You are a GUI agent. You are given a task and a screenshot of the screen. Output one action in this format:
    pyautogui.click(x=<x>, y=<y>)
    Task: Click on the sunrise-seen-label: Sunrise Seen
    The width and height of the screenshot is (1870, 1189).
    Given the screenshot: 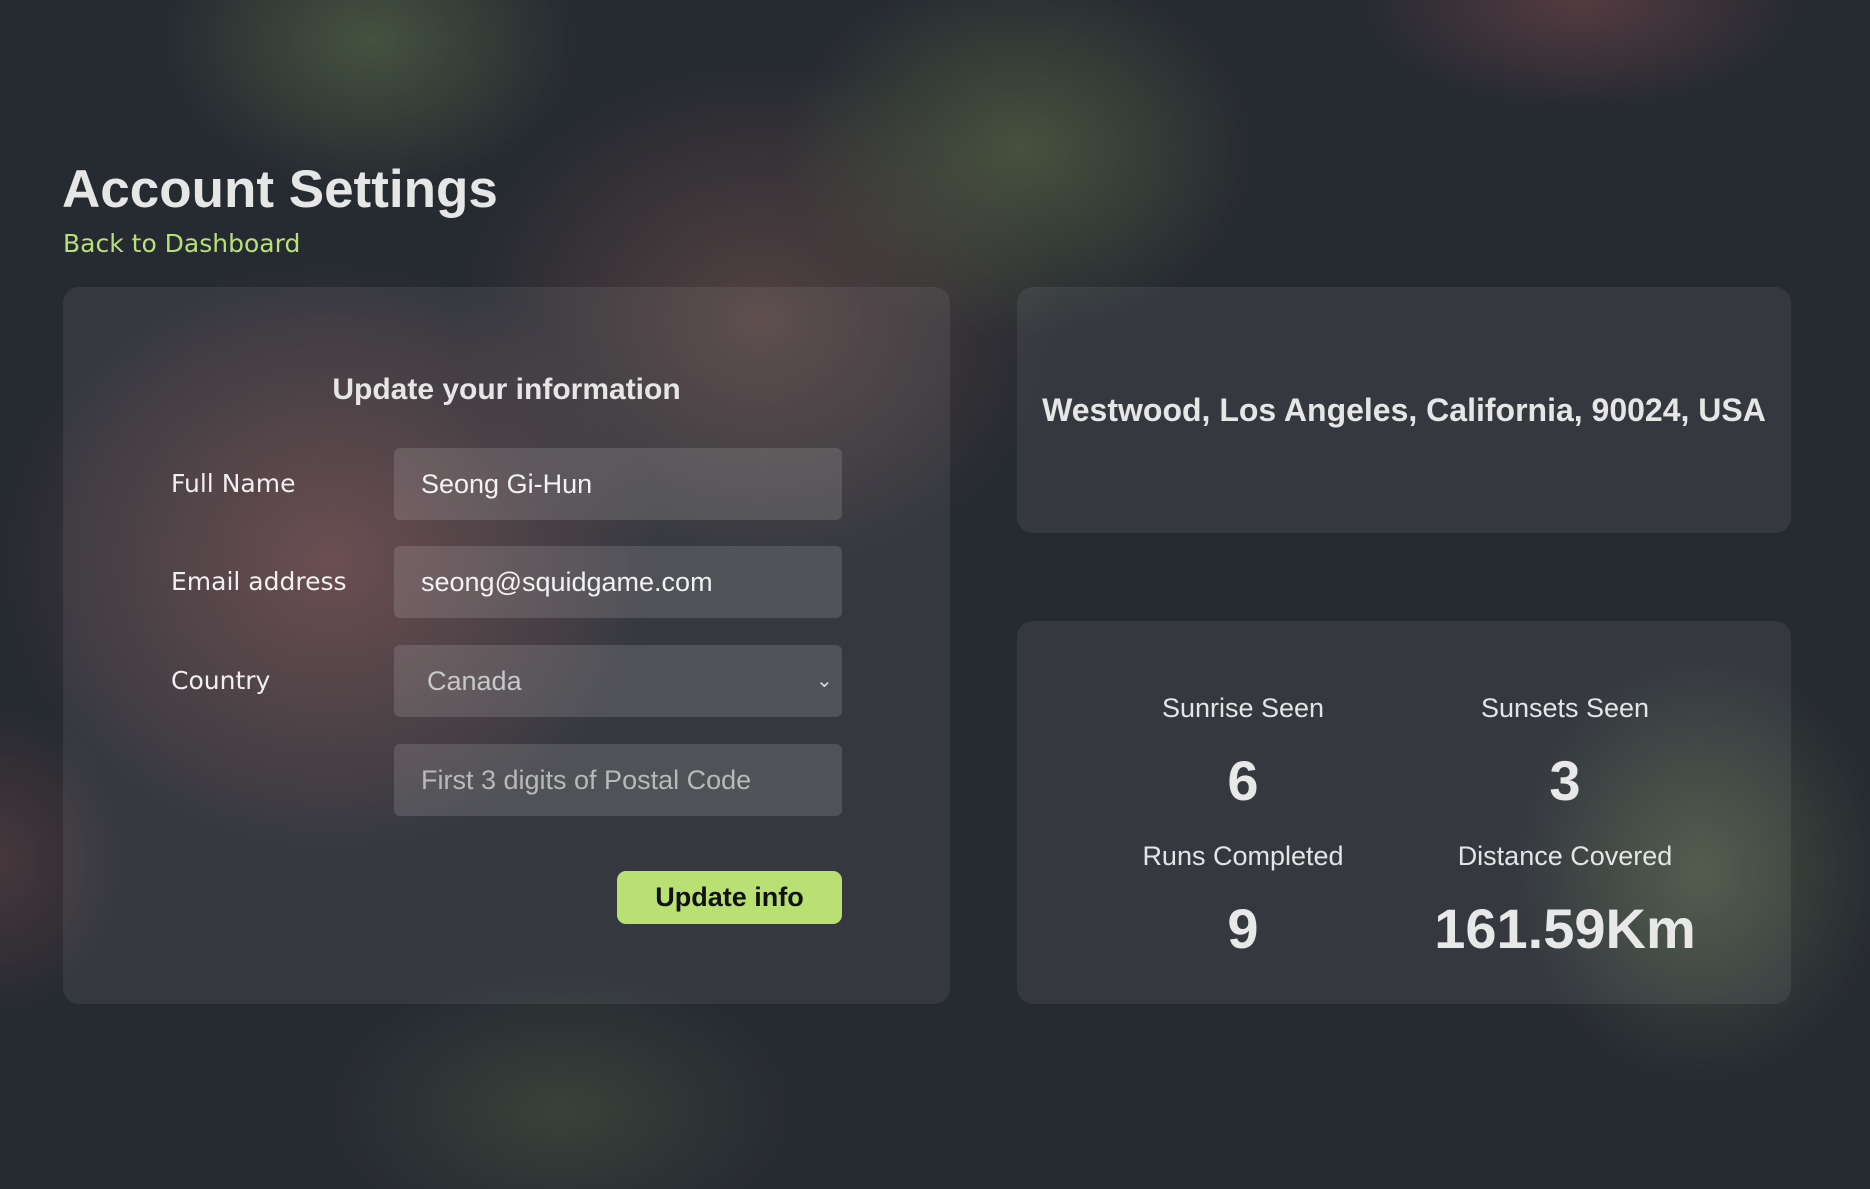 What is the action you would take?
    pyautogui.click(x=1243, y=708)
    